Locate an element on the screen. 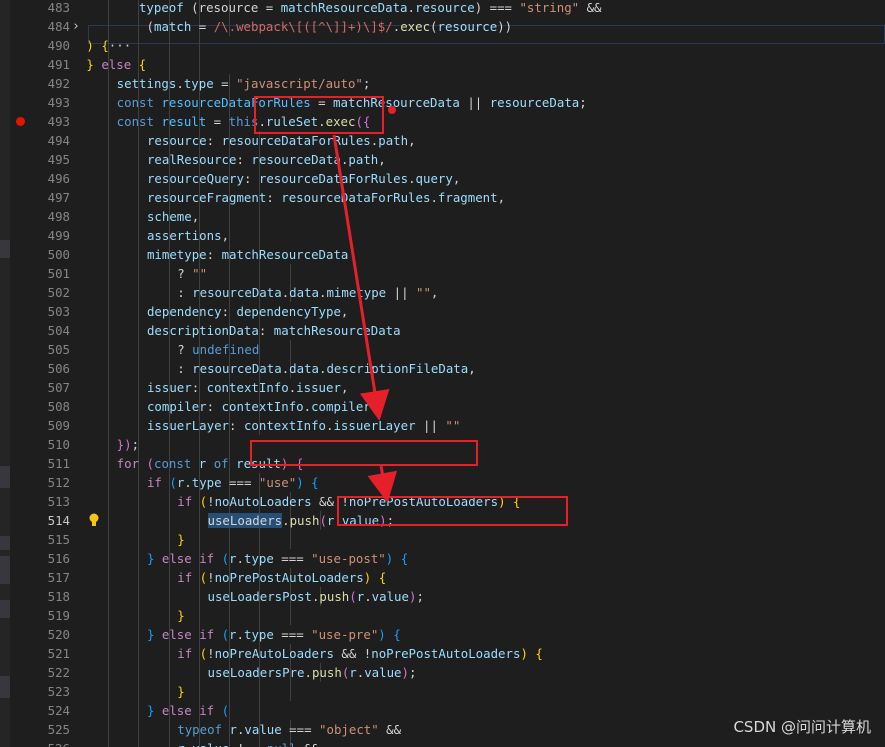 The width and height of the screenshot is (885, 747). fold-chevron-icon: › is located at coordinates (76, 26).